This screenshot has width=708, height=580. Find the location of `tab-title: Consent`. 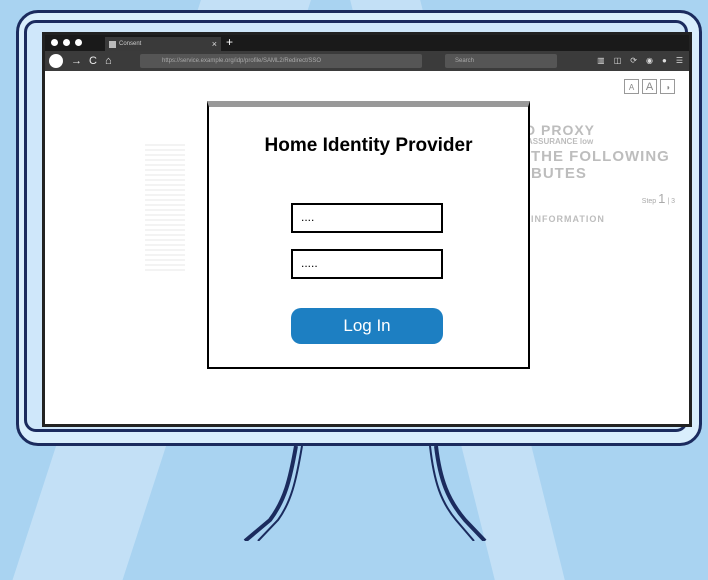

tab-title: Consent is located at coordinates (130, 44).